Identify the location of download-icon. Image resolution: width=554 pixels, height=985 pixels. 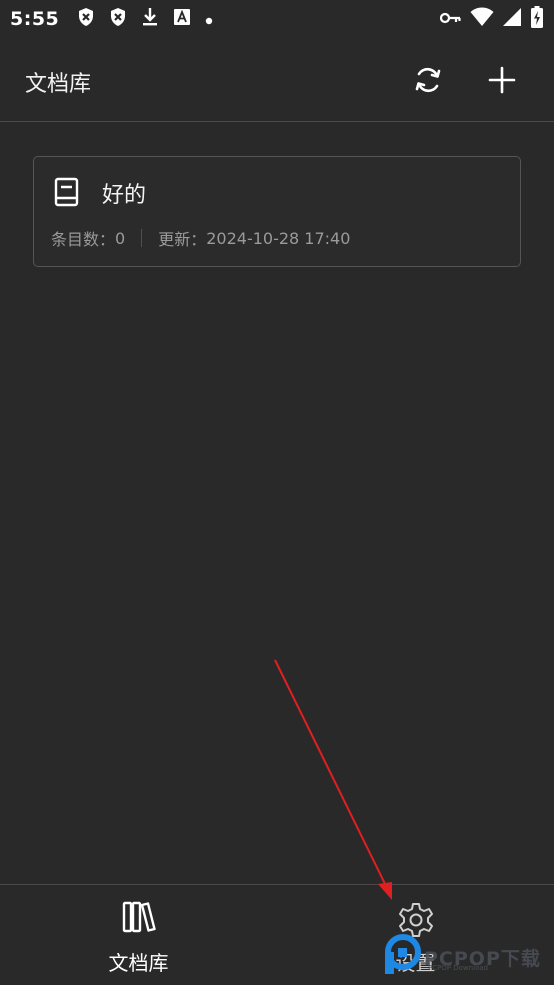
(150, 19).